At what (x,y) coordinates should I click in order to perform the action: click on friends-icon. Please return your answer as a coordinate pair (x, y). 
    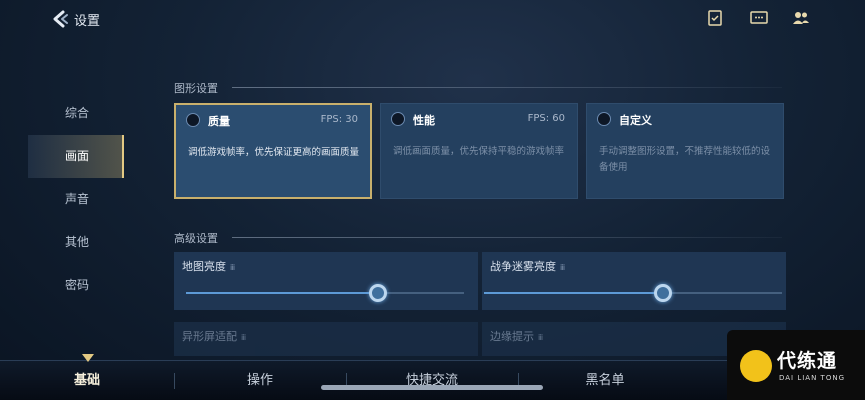
    Looking at the image, I should click on (801, 18).